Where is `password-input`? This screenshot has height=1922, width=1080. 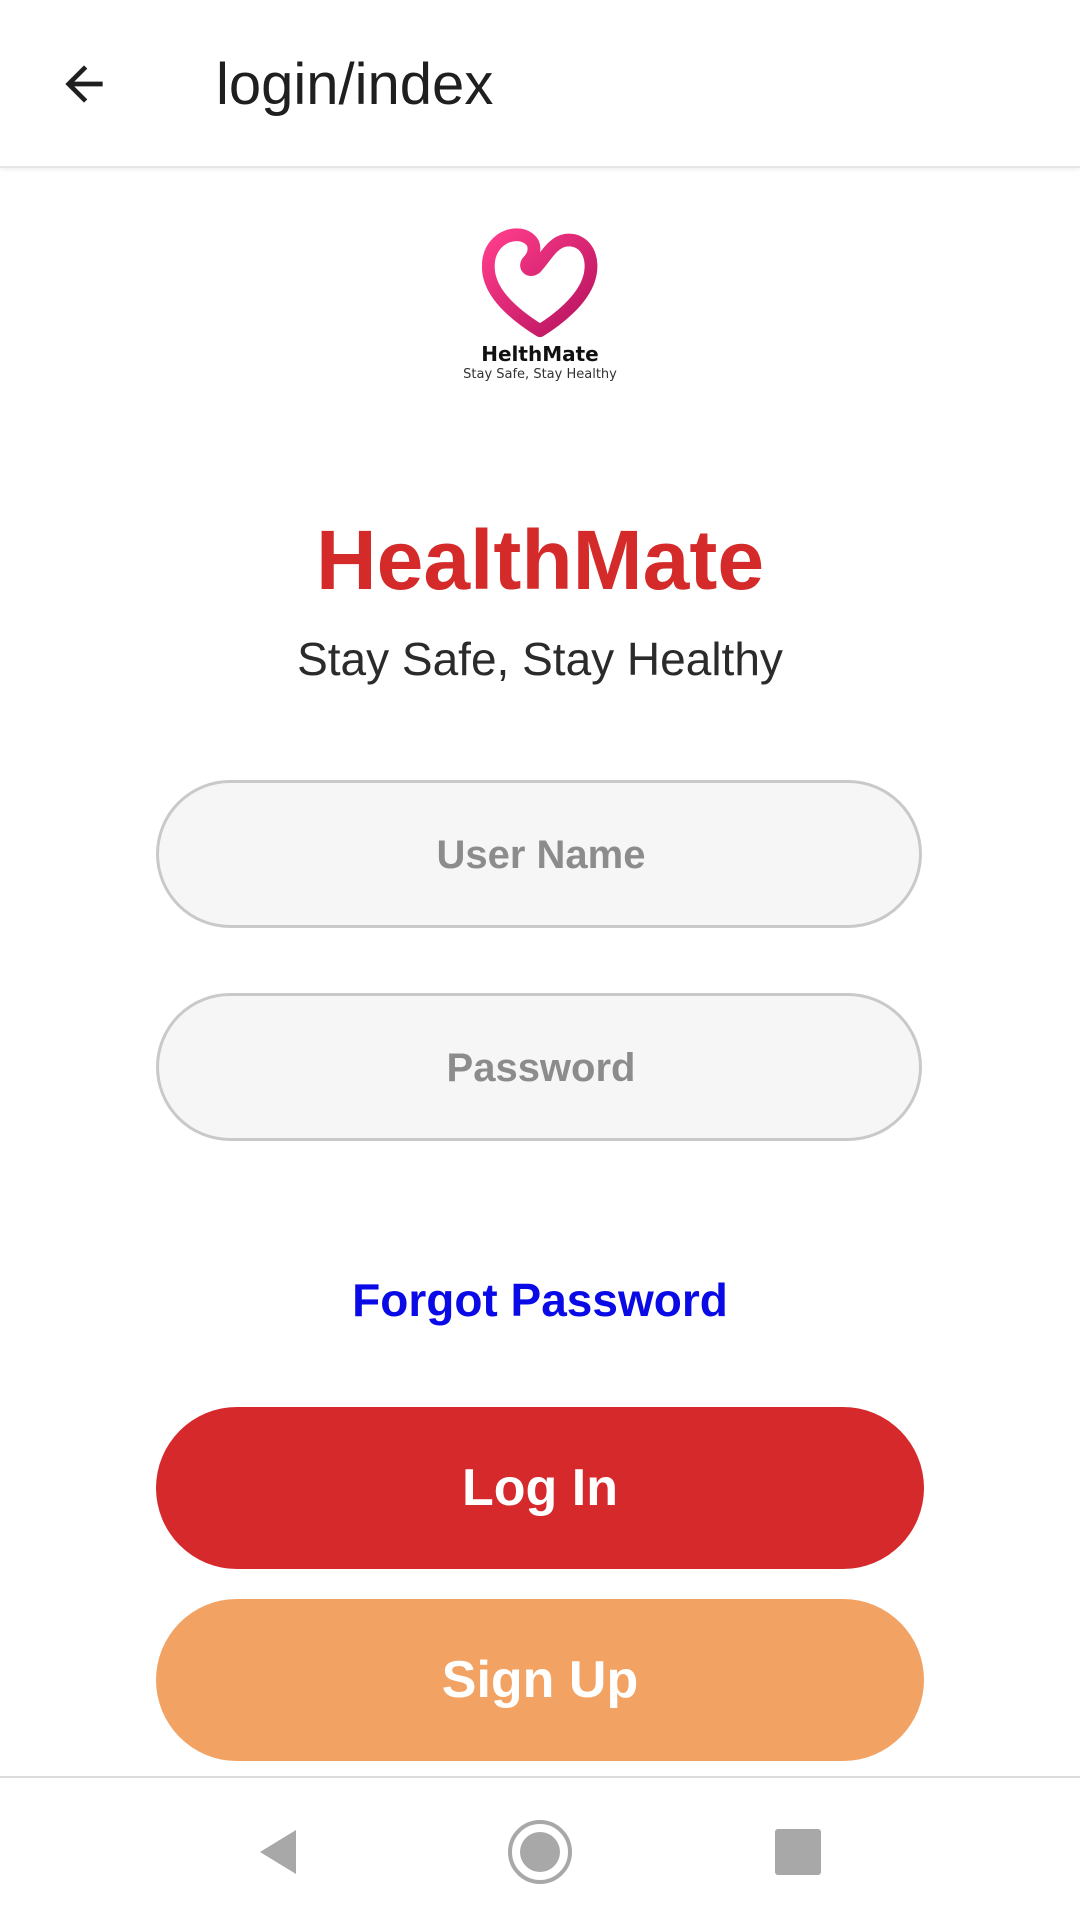 password-input is located at coordinates (541, 1068).